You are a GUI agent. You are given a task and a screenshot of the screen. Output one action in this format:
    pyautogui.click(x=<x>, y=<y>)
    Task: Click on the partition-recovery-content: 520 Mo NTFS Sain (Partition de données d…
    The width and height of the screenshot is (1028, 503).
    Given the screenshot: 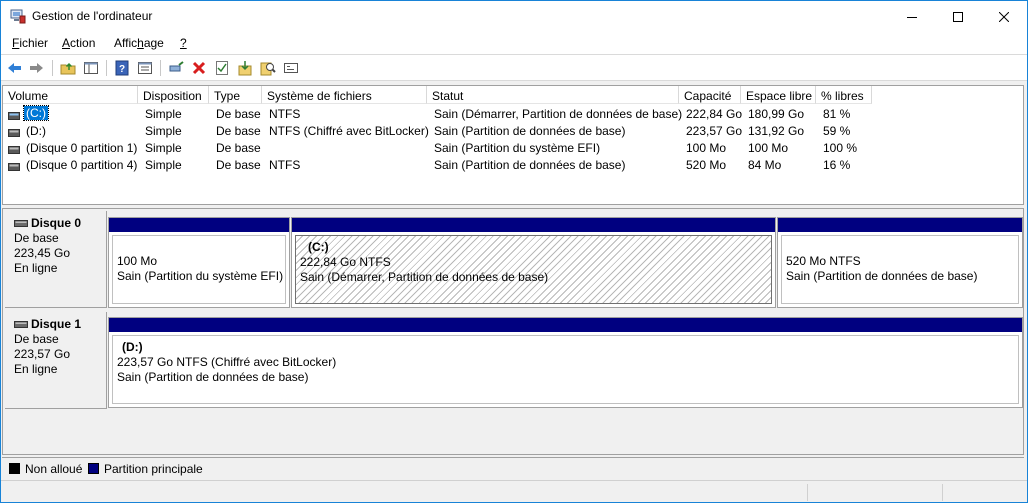 What is the action you would take?
    pyautogui.click(x=900, y=269)
    